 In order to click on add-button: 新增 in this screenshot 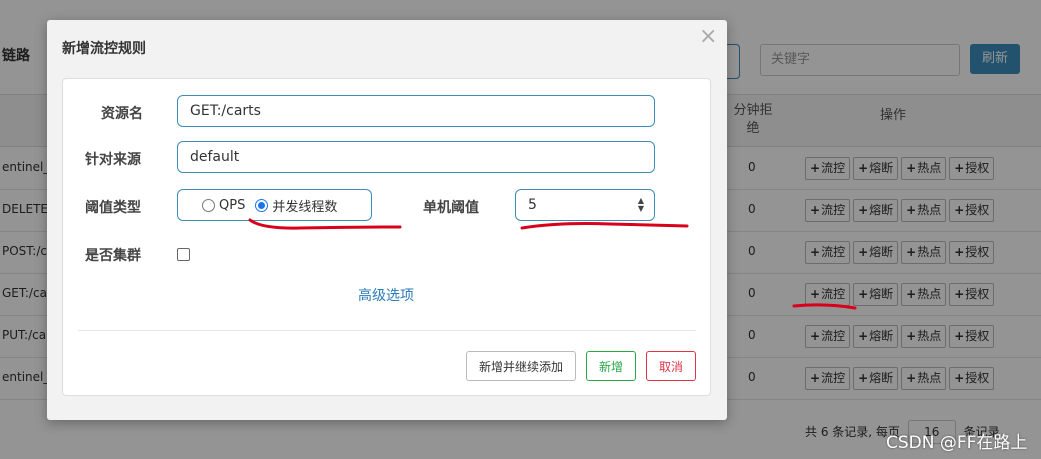, I will do `click(611, 366)`.